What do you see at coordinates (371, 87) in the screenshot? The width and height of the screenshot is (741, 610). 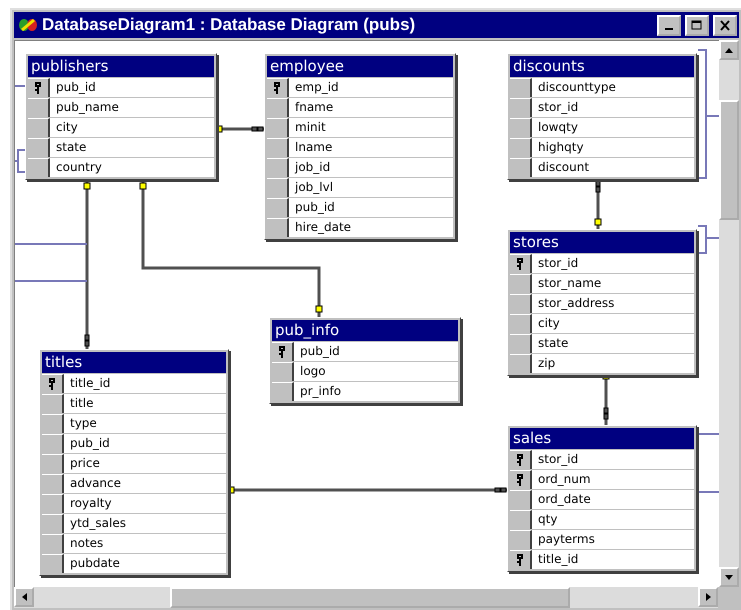 I see `column-name: emp_id` at bounding box center [371, 87].